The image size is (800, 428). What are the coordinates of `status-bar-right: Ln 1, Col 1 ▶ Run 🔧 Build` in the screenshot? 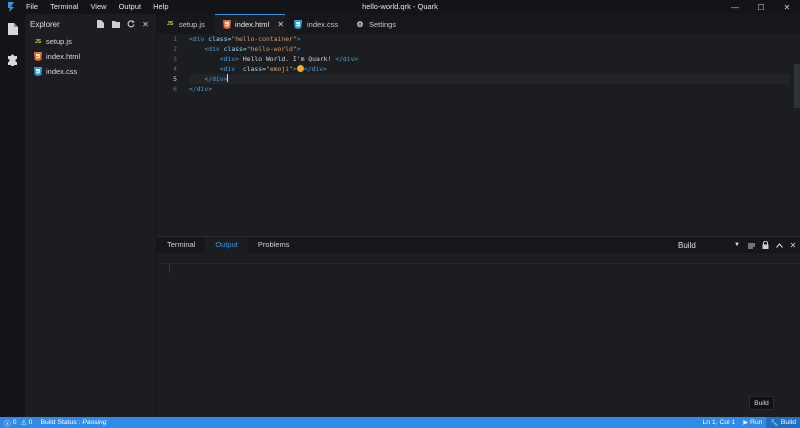 It's located at (749, 422).